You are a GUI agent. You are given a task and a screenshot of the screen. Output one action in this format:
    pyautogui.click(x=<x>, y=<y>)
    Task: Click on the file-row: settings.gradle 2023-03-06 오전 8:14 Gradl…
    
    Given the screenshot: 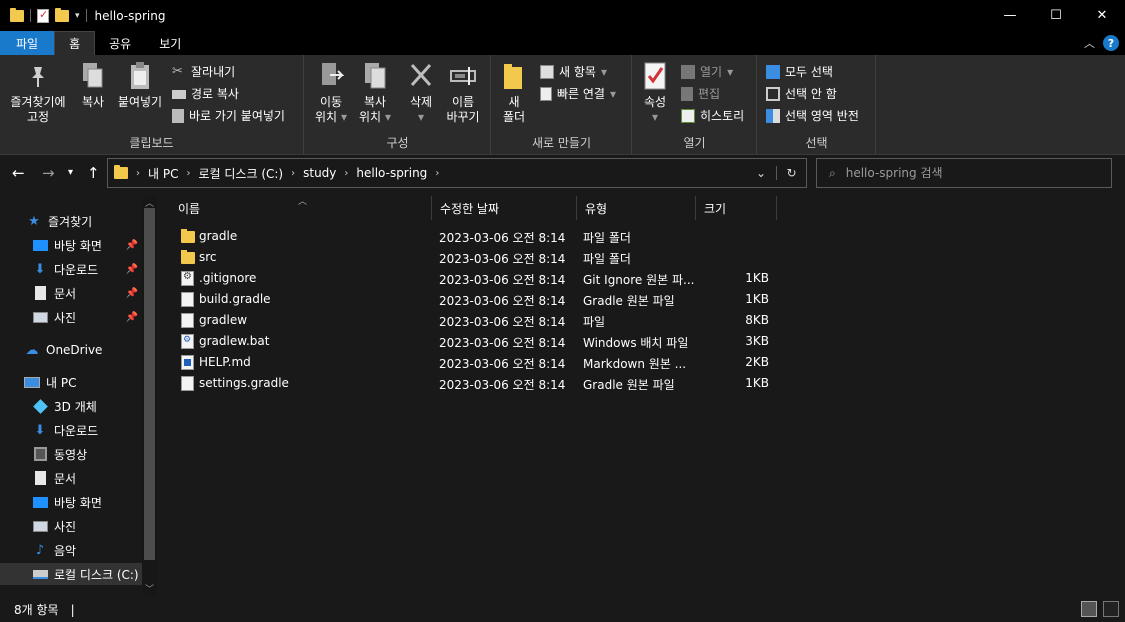 What is the action you would take?
    pyautogui.click(x=475, y=383)
    